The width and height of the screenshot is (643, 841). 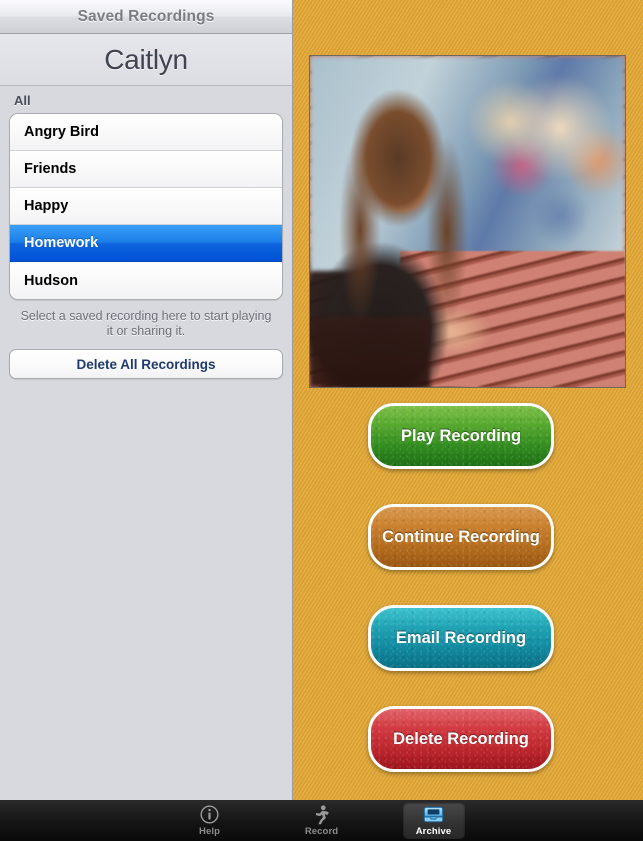 What do you see at coordinates (146, 169) in the screenshot?
I see `list-item: Friends` at bounding box center [146, 169].